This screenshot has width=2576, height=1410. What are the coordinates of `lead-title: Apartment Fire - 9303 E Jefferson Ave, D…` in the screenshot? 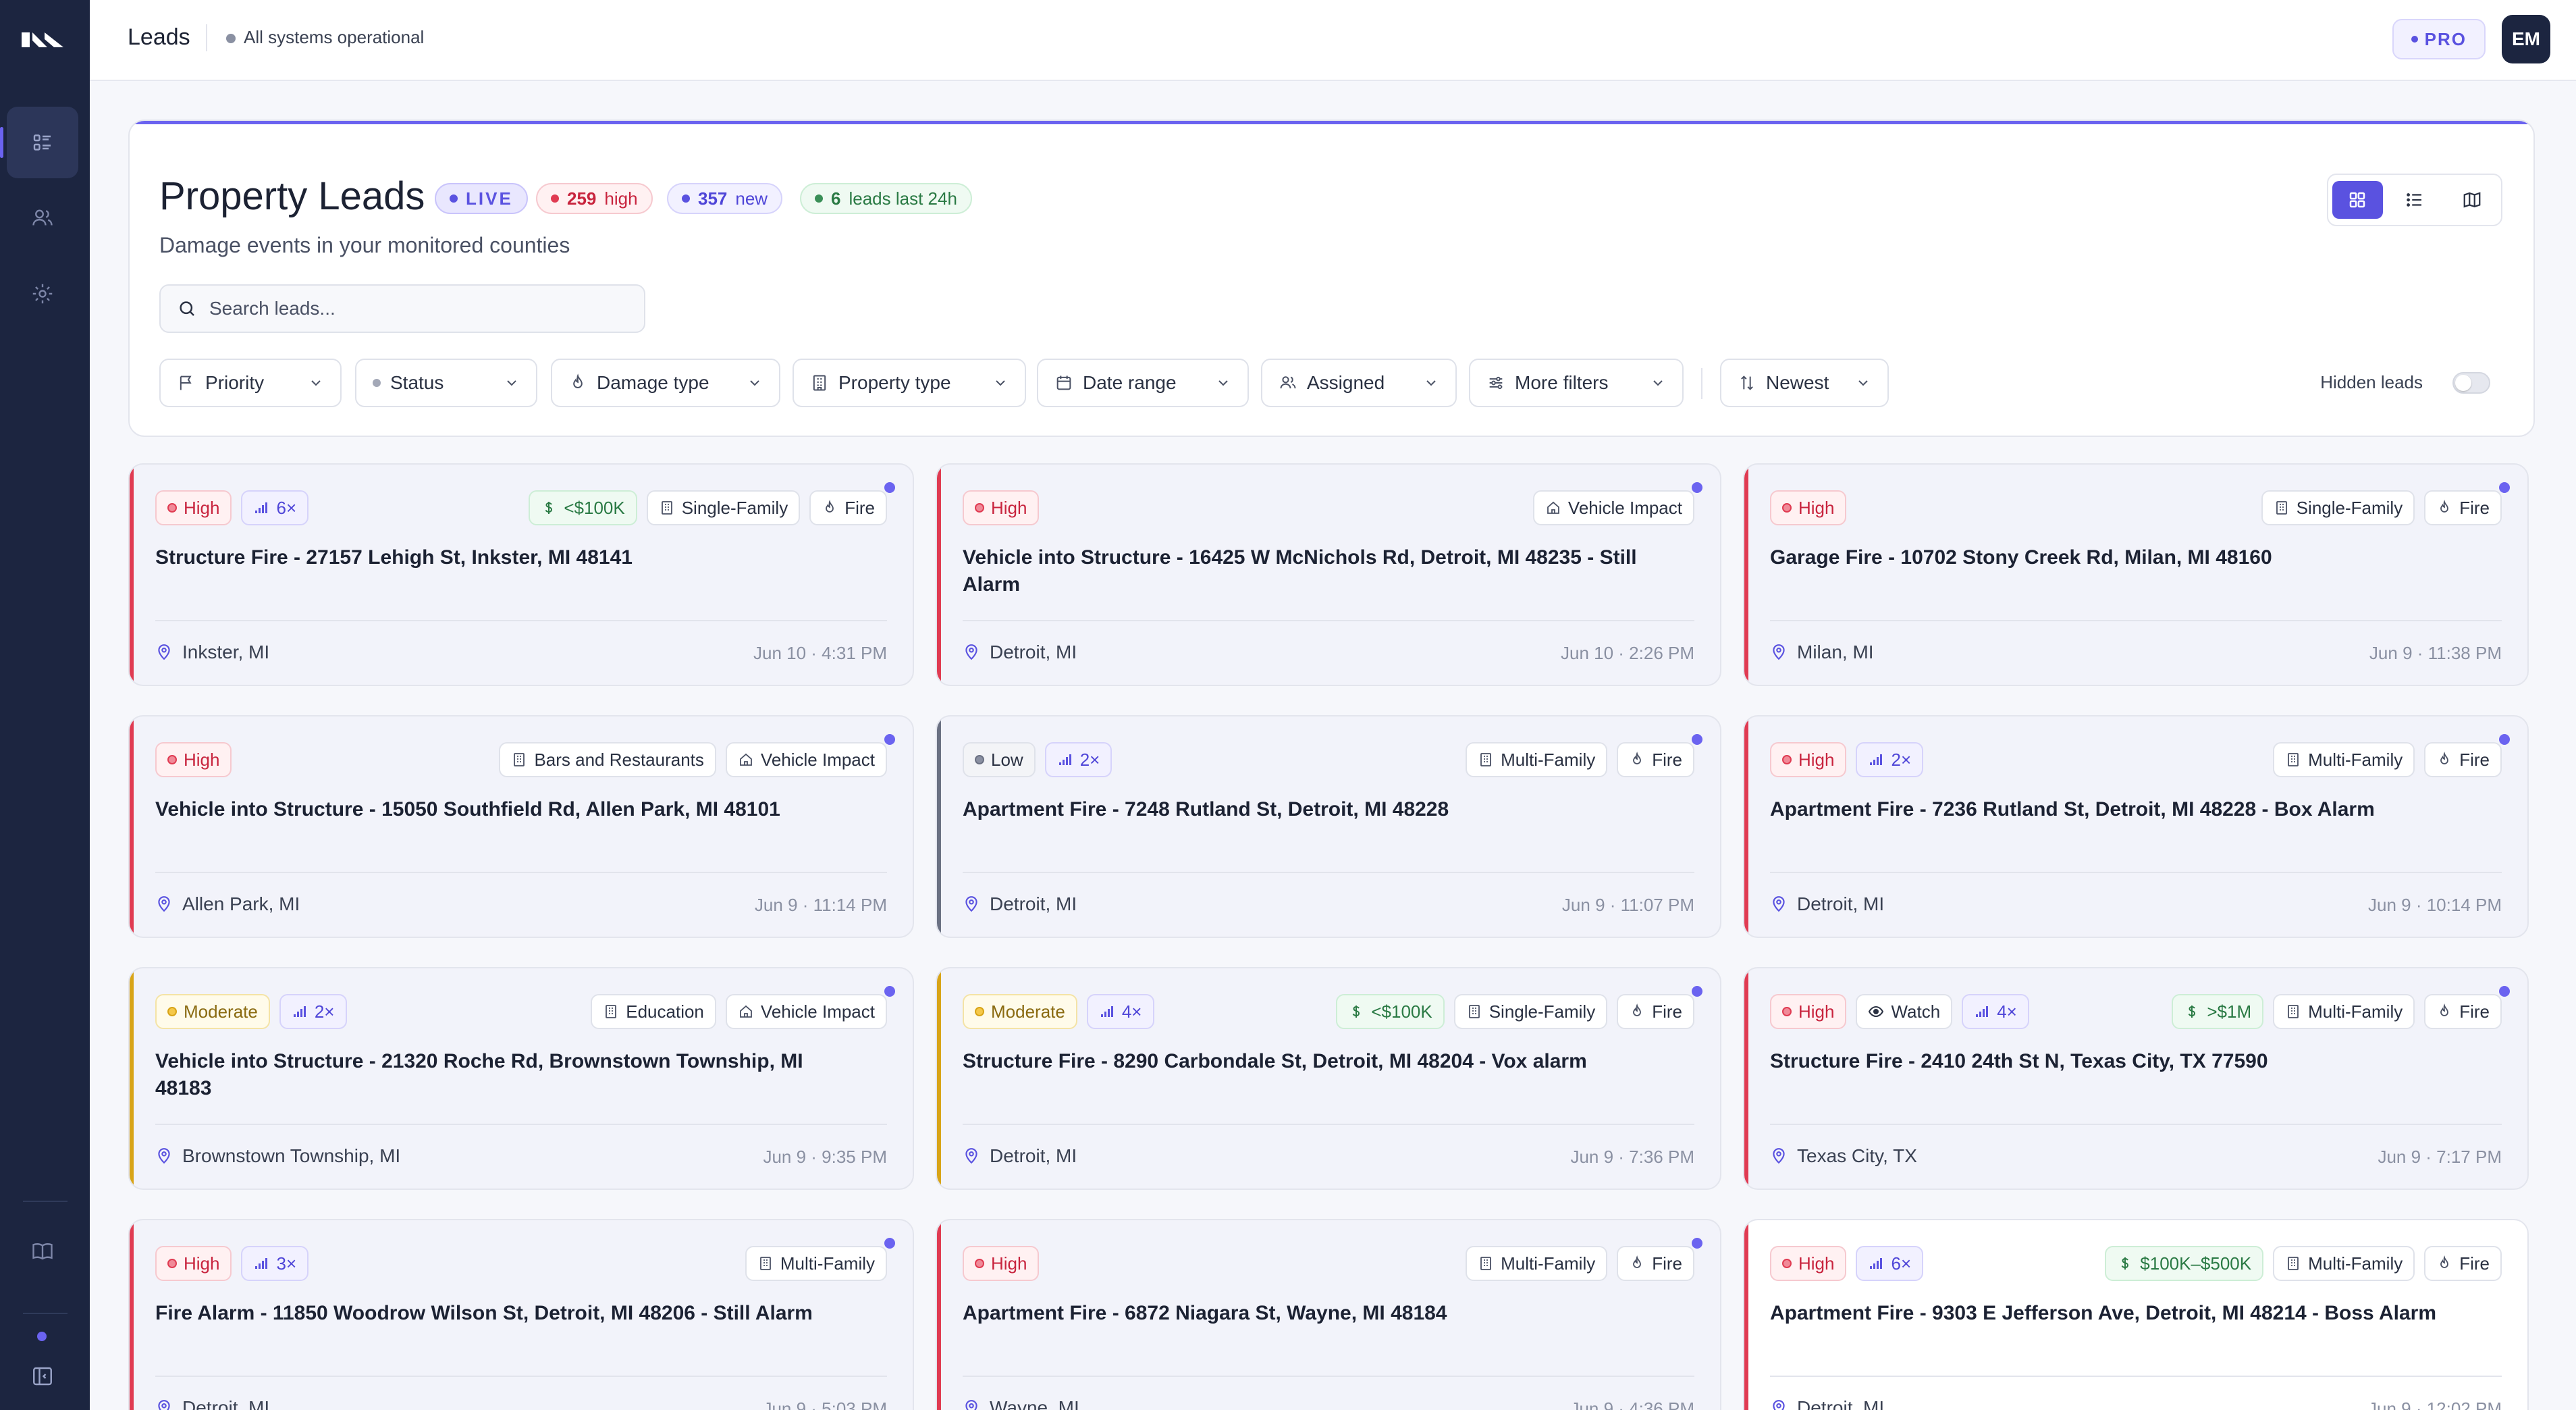 It's located at (2115, 1313).